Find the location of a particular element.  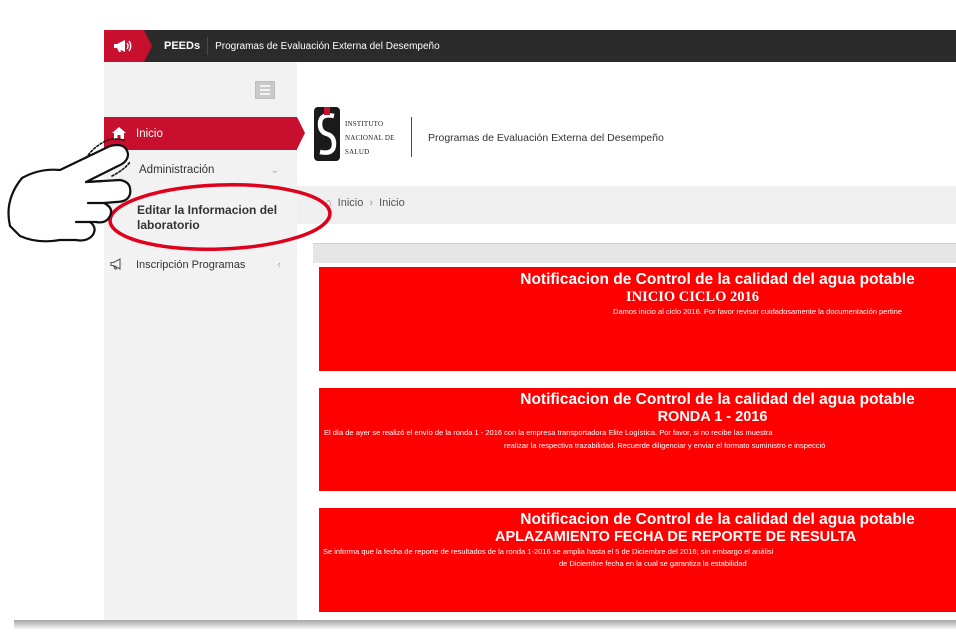

sidebar-item-label: Editar la Informacion del laboratorio is located at coordinates (207, 217).